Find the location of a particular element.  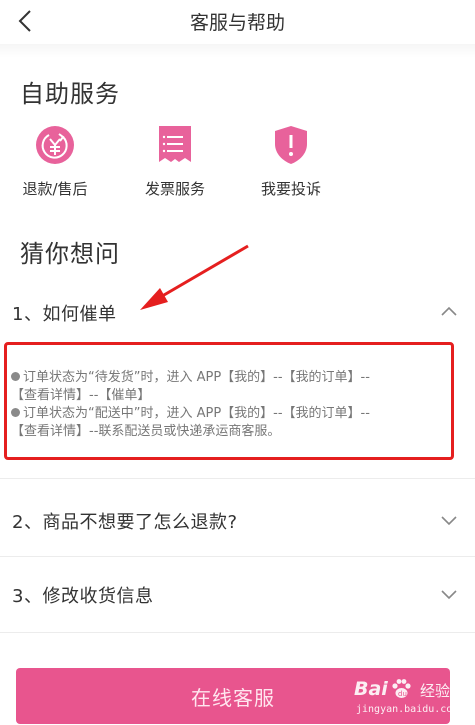

invoice-service-button: 发票服务 is located at coordinates (175, 161).